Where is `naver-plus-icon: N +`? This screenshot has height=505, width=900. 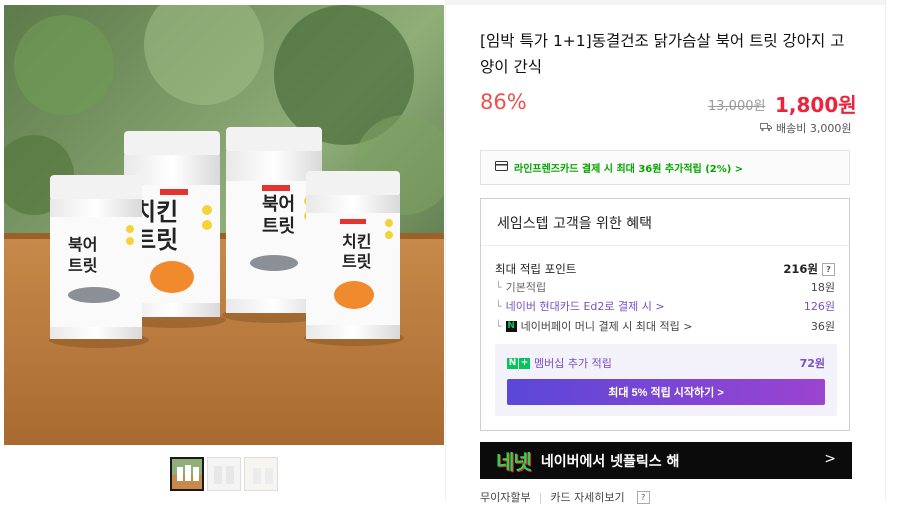 naver-plus-icon: N + is located at coordinates (518, 363).